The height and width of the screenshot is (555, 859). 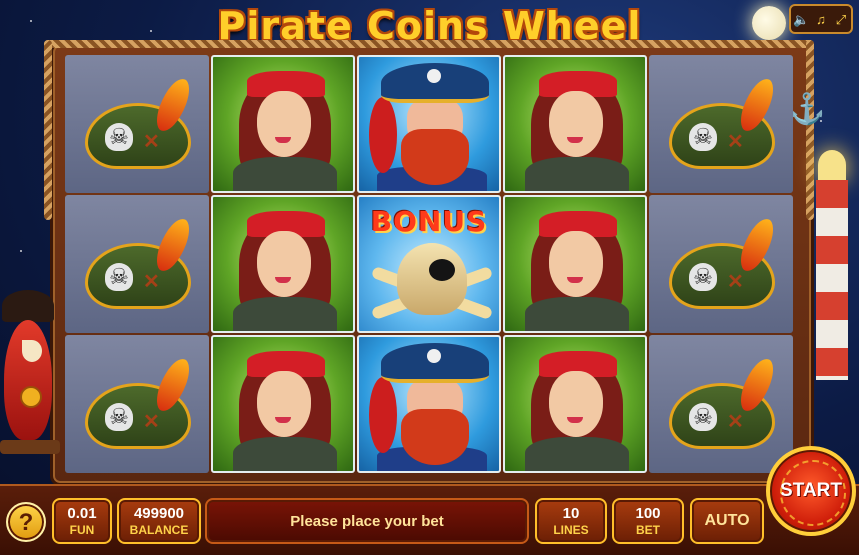 What do you see at coordinates (429, 221) in the screenshot?
I see `bonus-label: BONUS` at bounding box center [429, 221].